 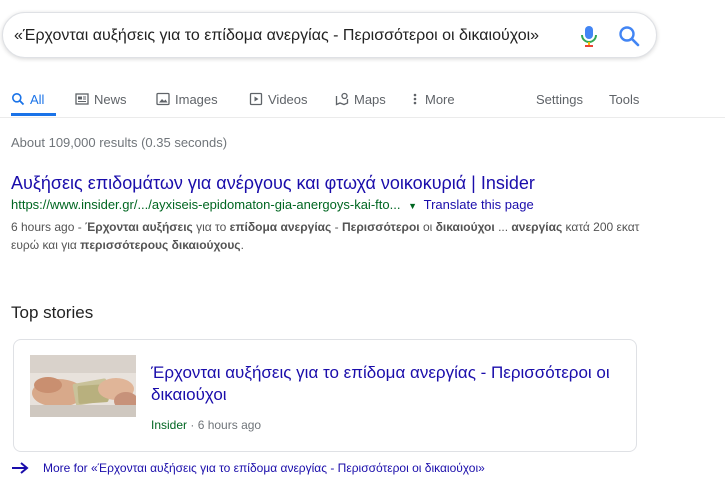 I want to click on tab-label: Tools, so click(x=624, y=99).